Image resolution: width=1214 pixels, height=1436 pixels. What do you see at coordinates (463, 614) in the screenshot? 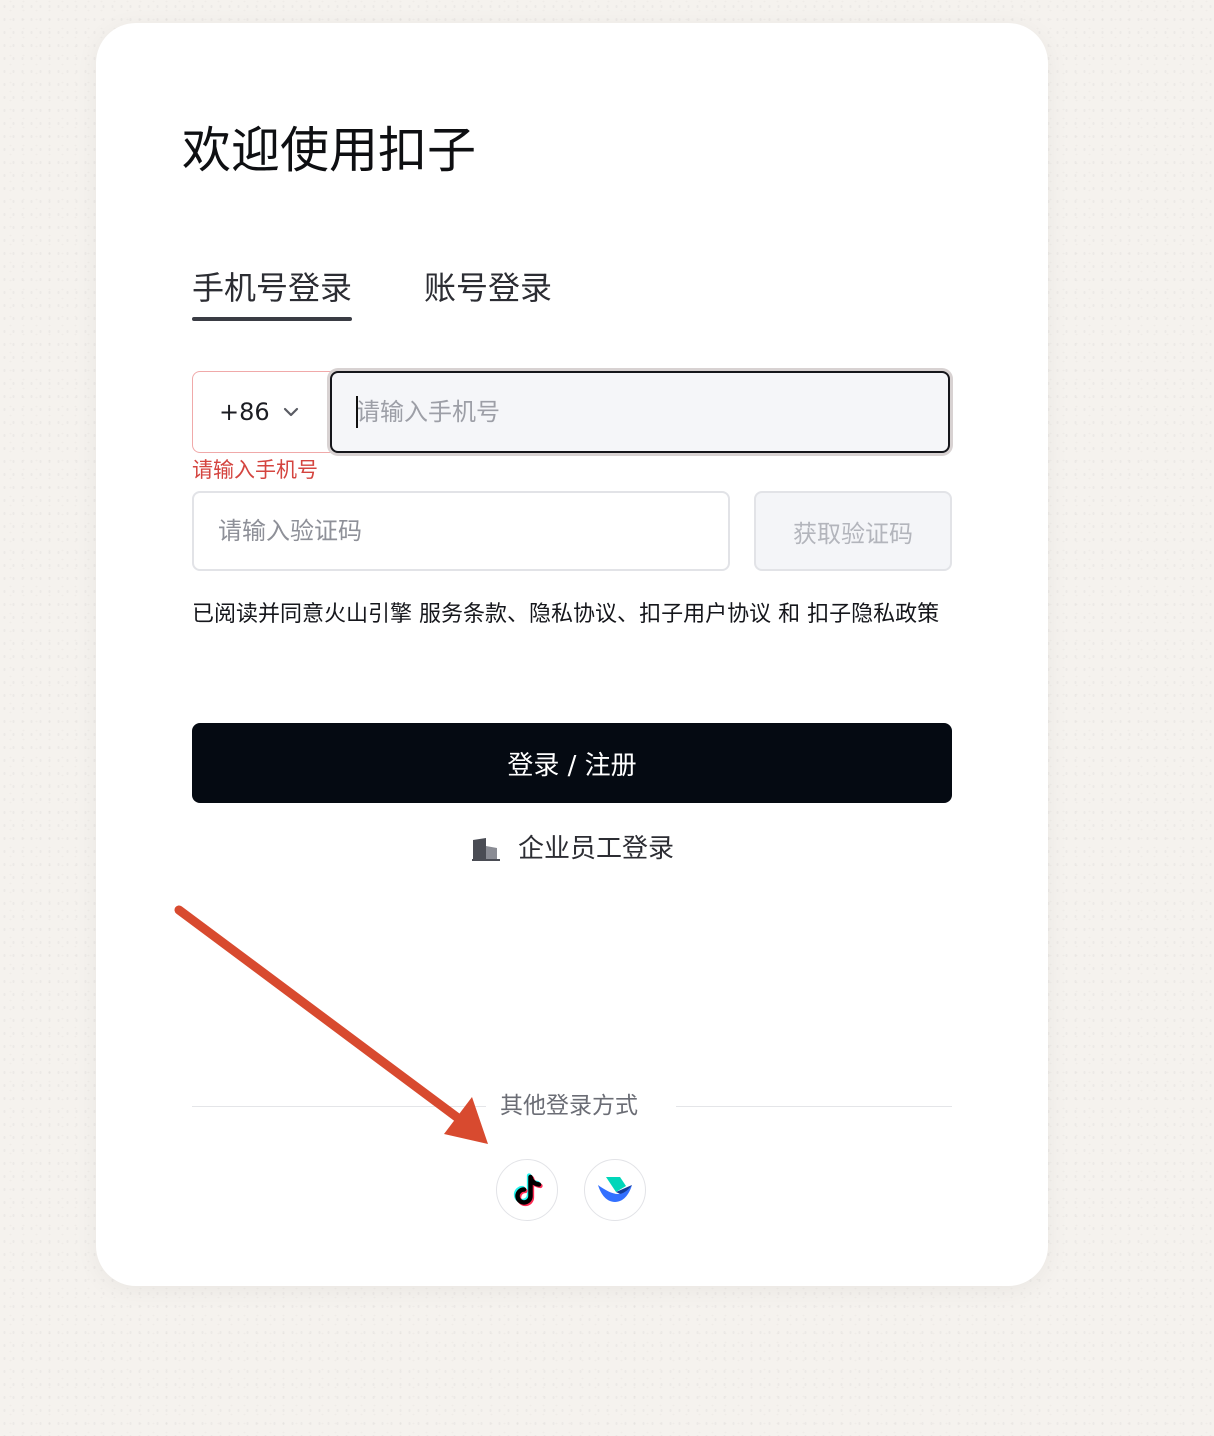
I see `service-terms-link: 服务条款` at bounding box center [463, 614].